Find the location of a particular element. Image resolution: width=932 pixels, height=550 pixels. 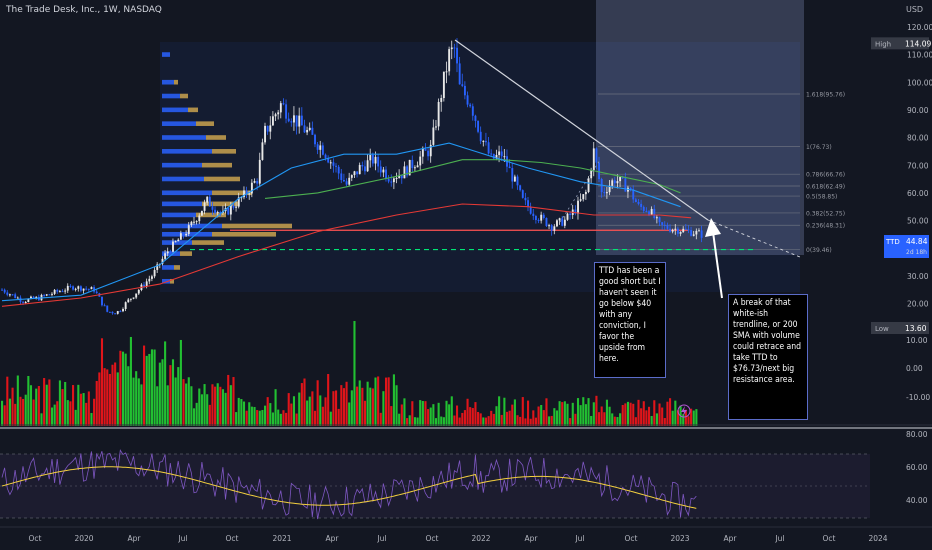

price-tick-label: 110.00 is located at coordinates (919, 55).